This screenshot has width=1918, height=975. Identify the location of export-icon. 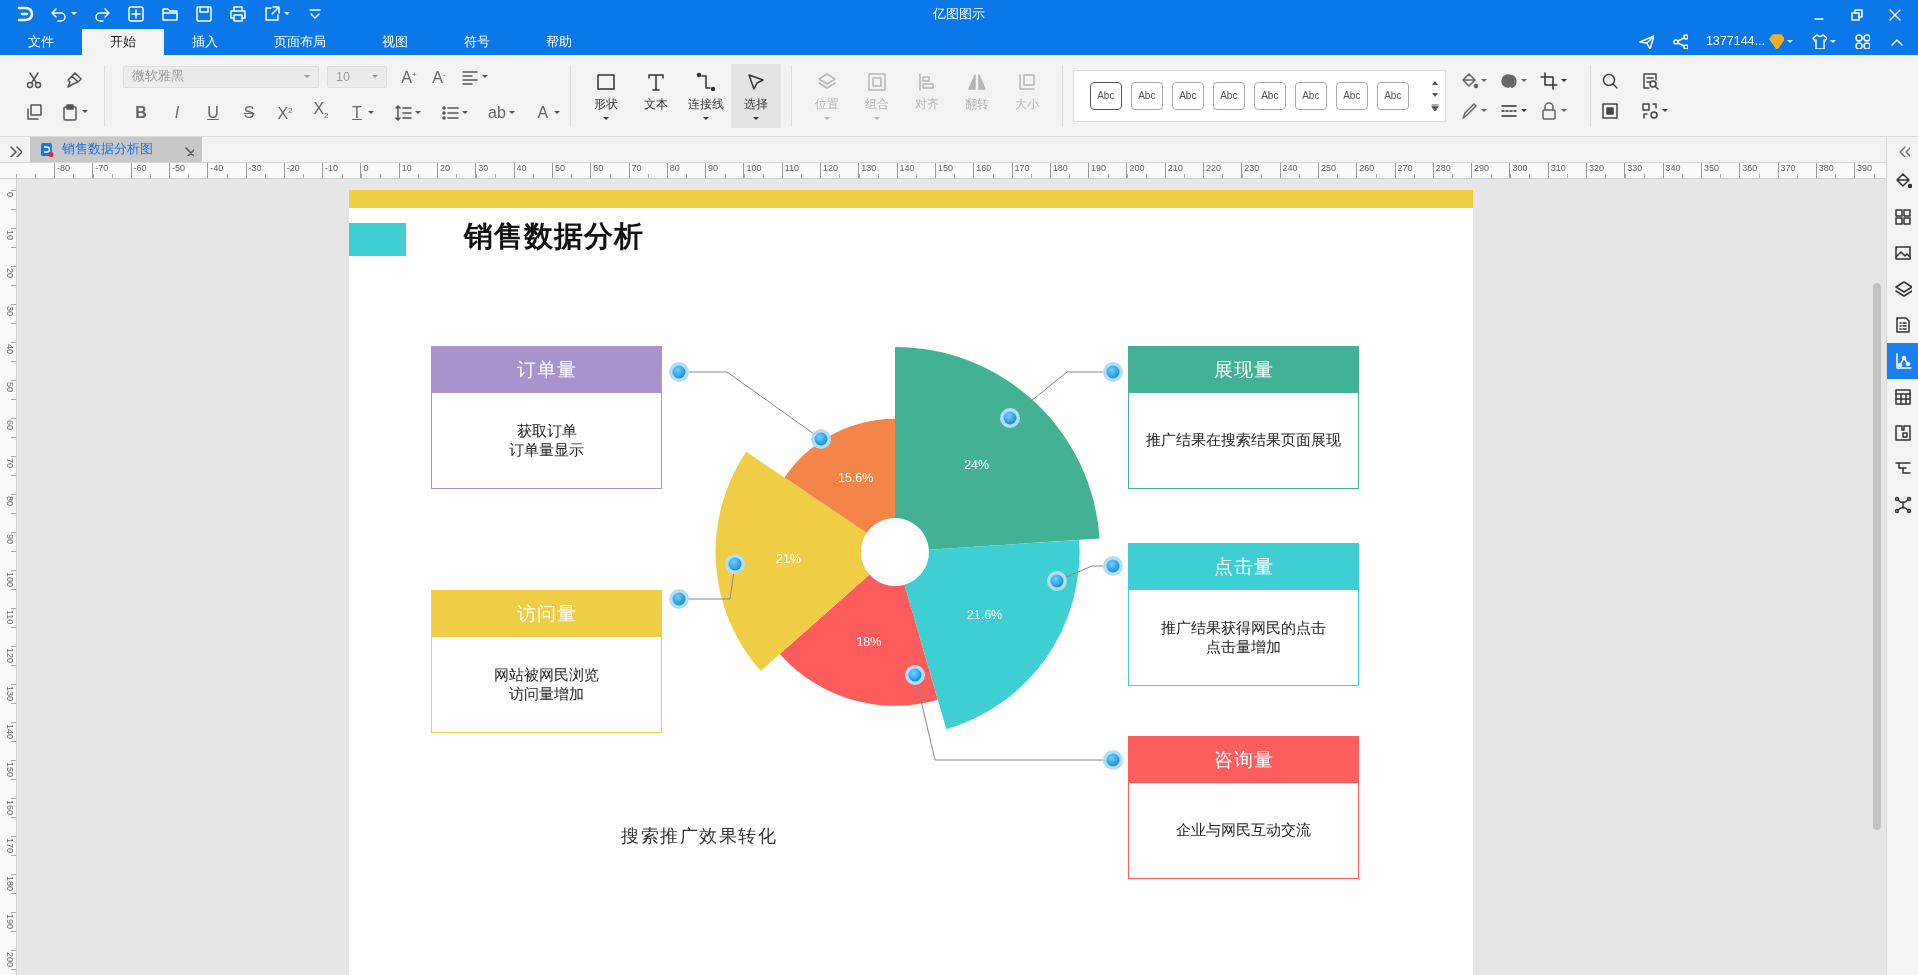
(272, 13).